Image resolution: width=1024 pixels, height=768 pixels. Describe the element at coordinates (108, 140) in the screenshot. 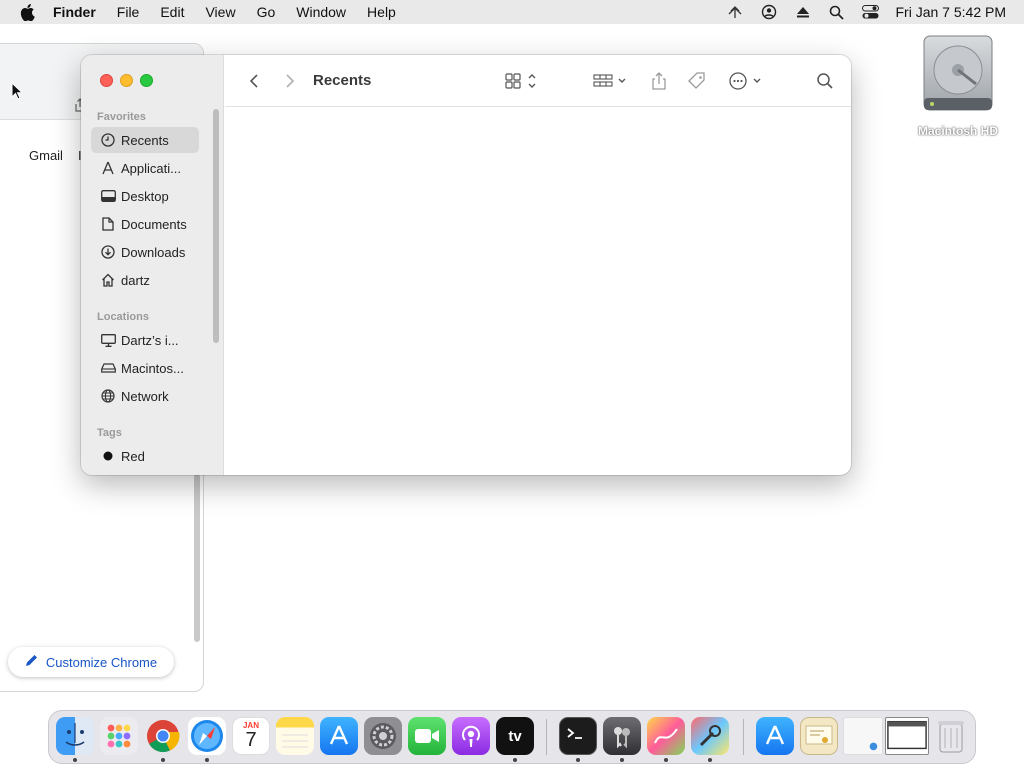

I see `clock-icon` at that location.